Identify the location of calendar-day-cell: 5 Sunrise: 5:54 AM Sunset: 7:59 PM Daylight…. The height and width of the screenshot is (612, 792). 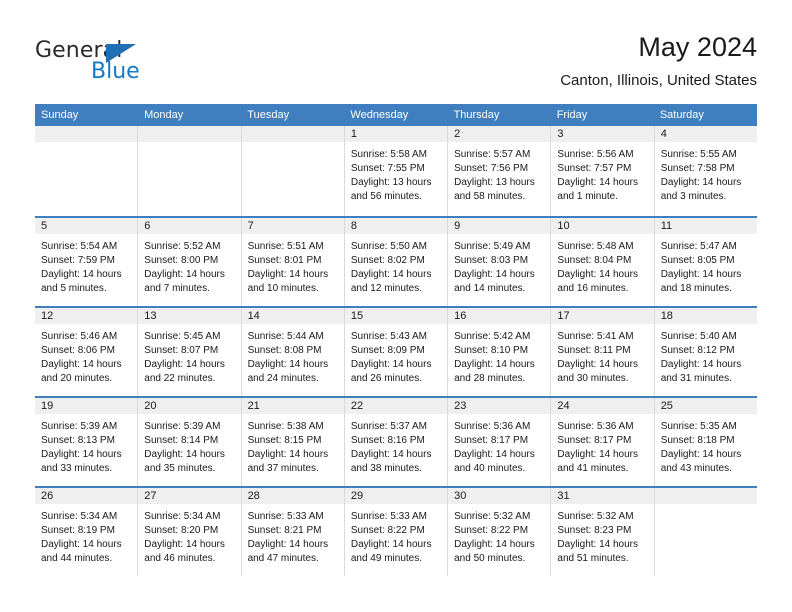
(87, 262).